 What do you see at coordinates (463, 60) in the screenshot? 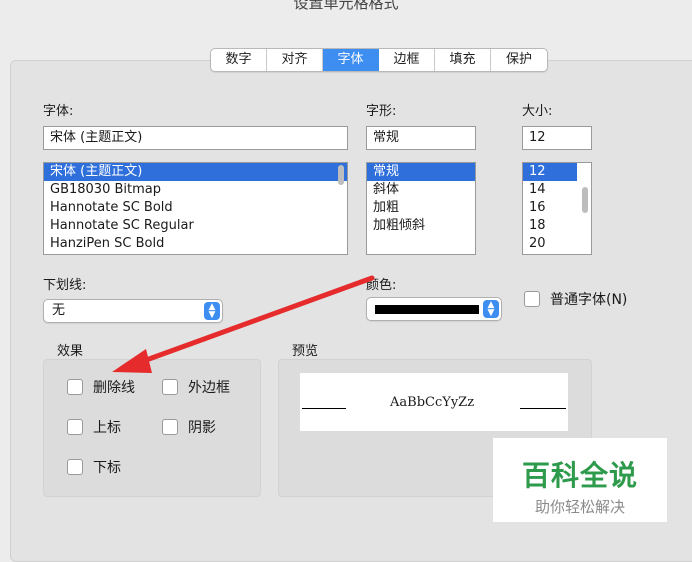
I see `tab-fill: 填充` at bounding box center [463, 60].